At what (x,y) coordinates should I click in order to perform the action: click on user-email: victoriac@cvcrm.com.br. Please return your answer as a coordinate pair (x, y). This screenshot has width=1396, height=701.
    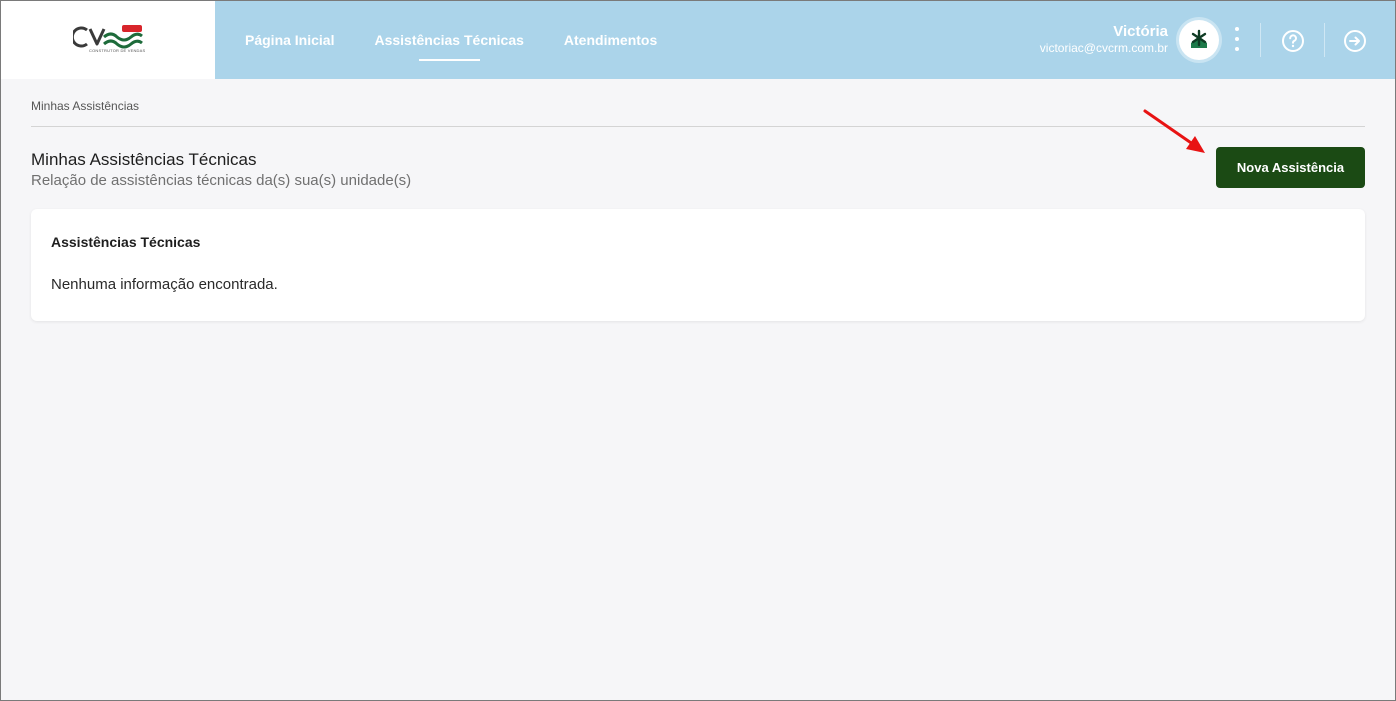
    Looking at the image, I should click on (1103, 48).